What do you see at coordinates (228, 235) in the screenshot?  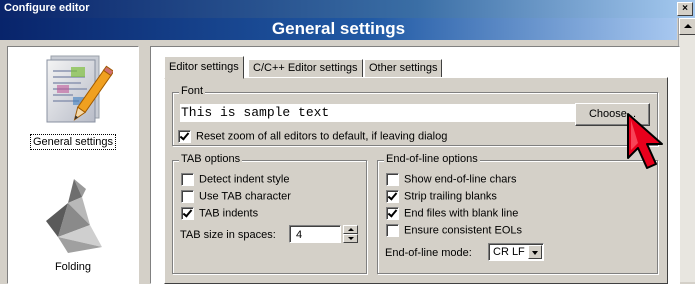 I see `tab-size-label: TAB size in spaces:` at bounding box center [228, 235].